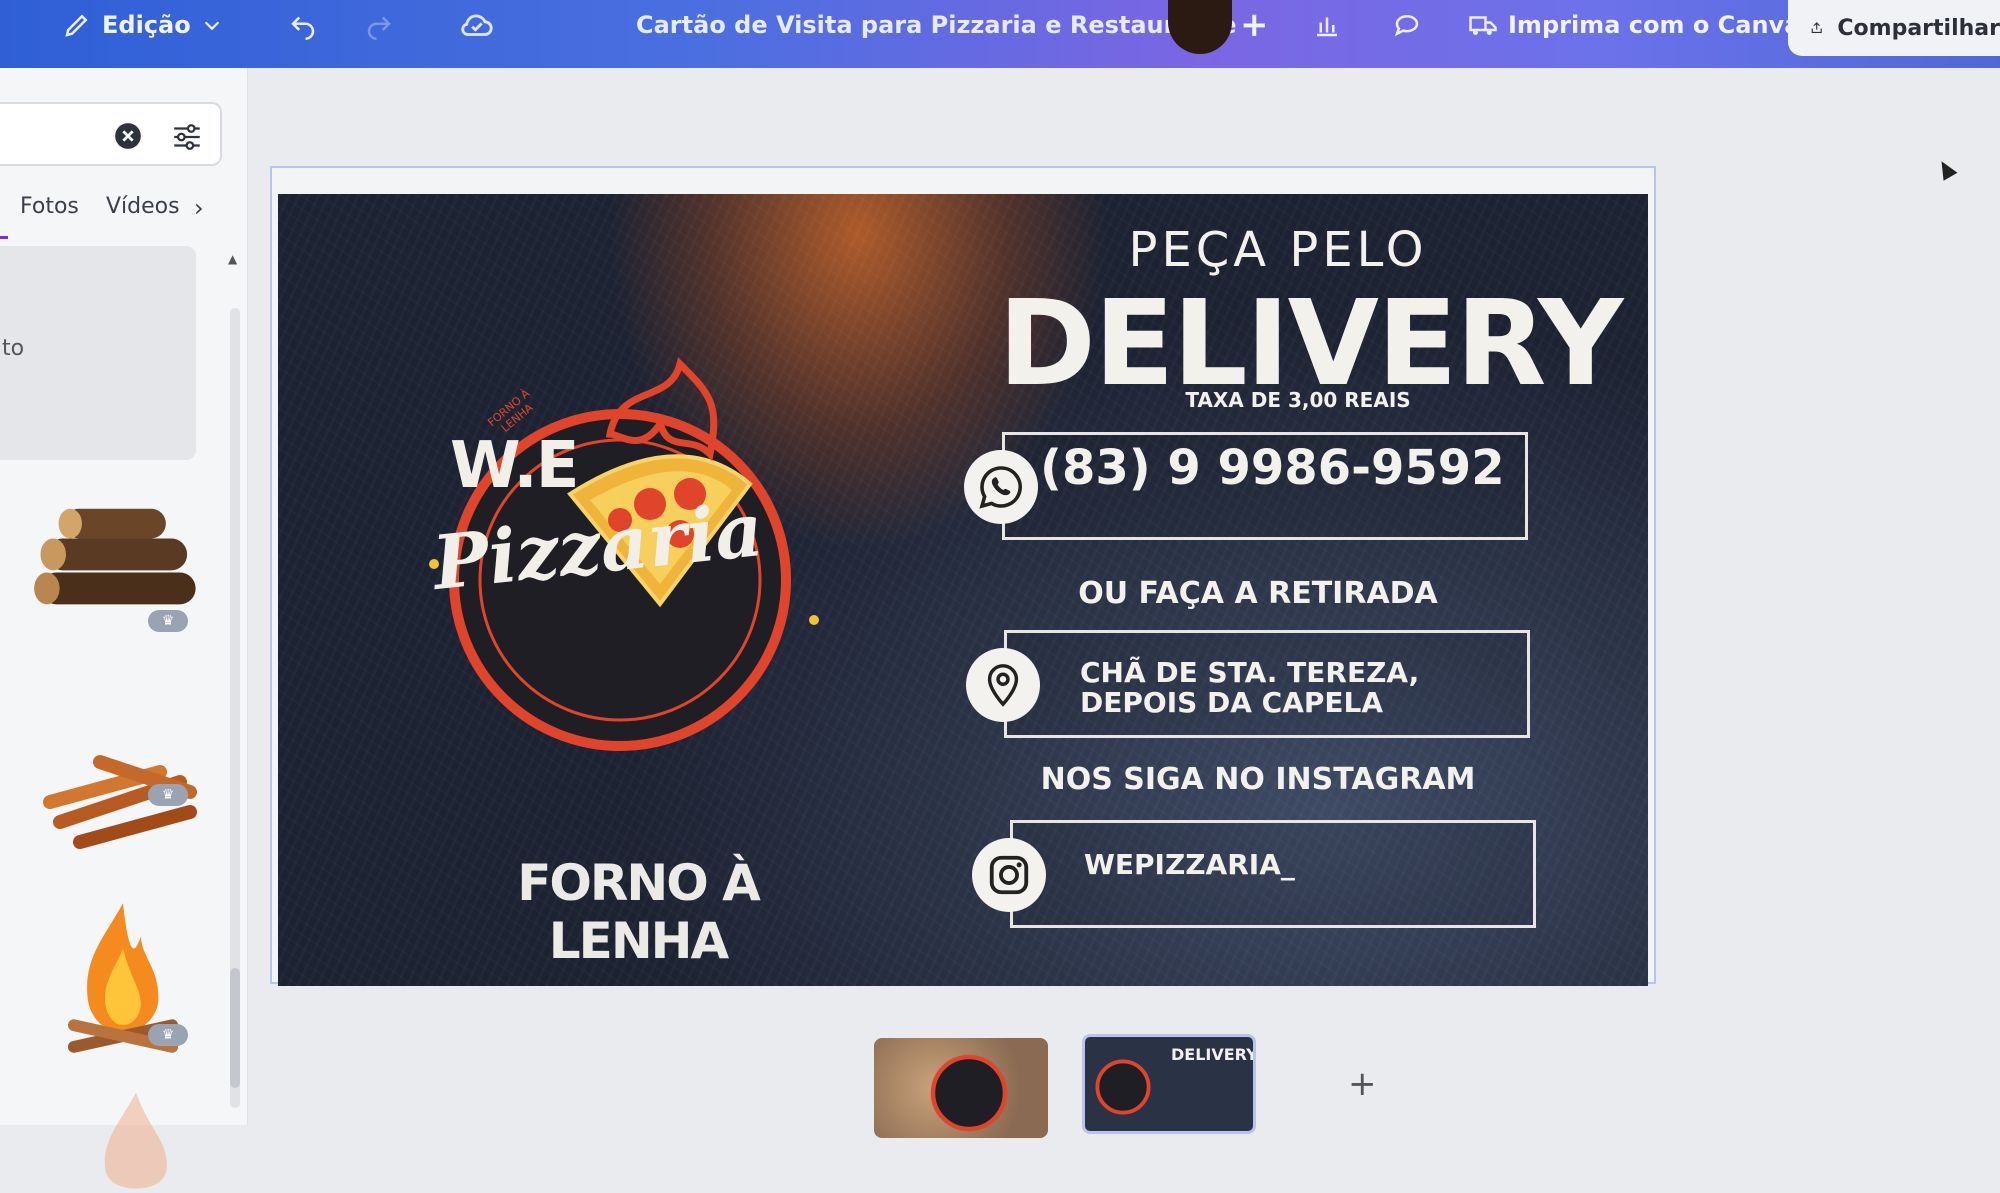 This screenshot has width=2000, height=1193. Describe the element at coordinates (1816, 28) in the screenshot. I see `share-upload-icon` at that location.